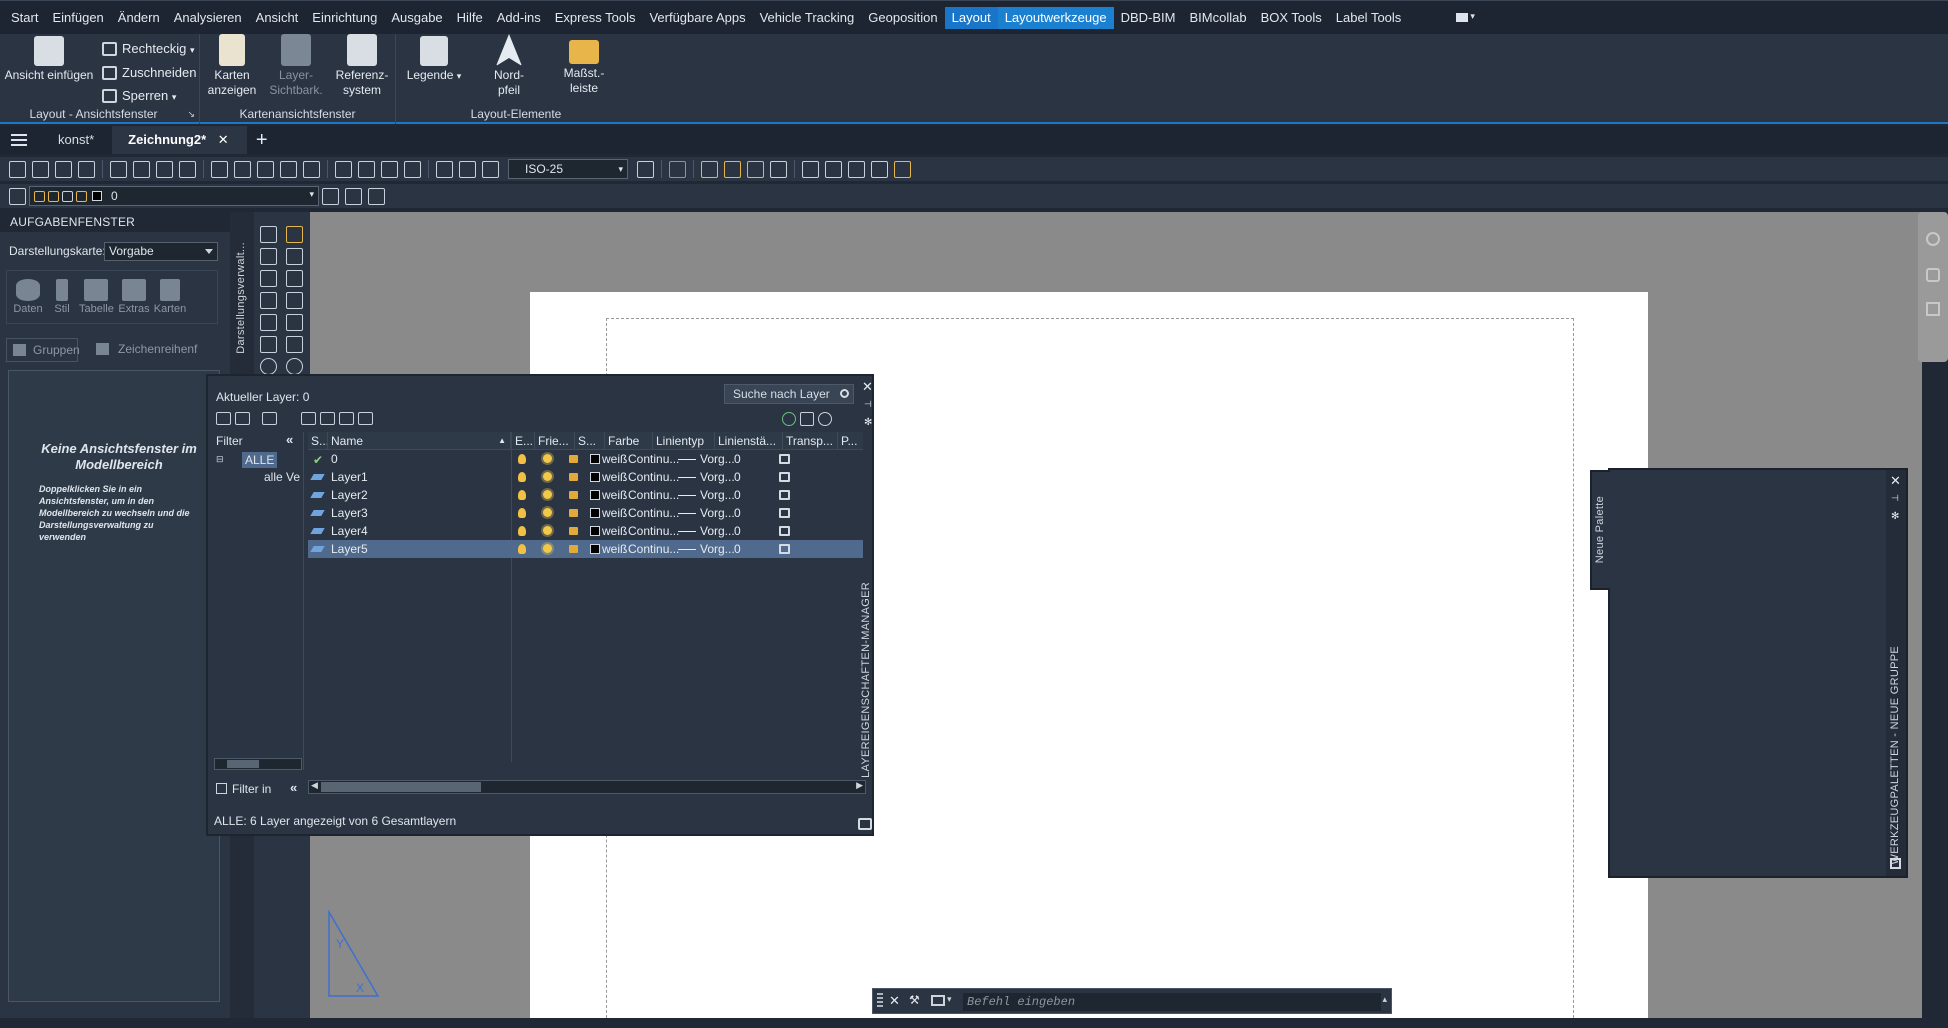 This screenshot has height=1028, width=1948. What do you see at coordinates (269, 418) in the screenshot?
I see `layer-states-icon` at bounding box center [269, 418].